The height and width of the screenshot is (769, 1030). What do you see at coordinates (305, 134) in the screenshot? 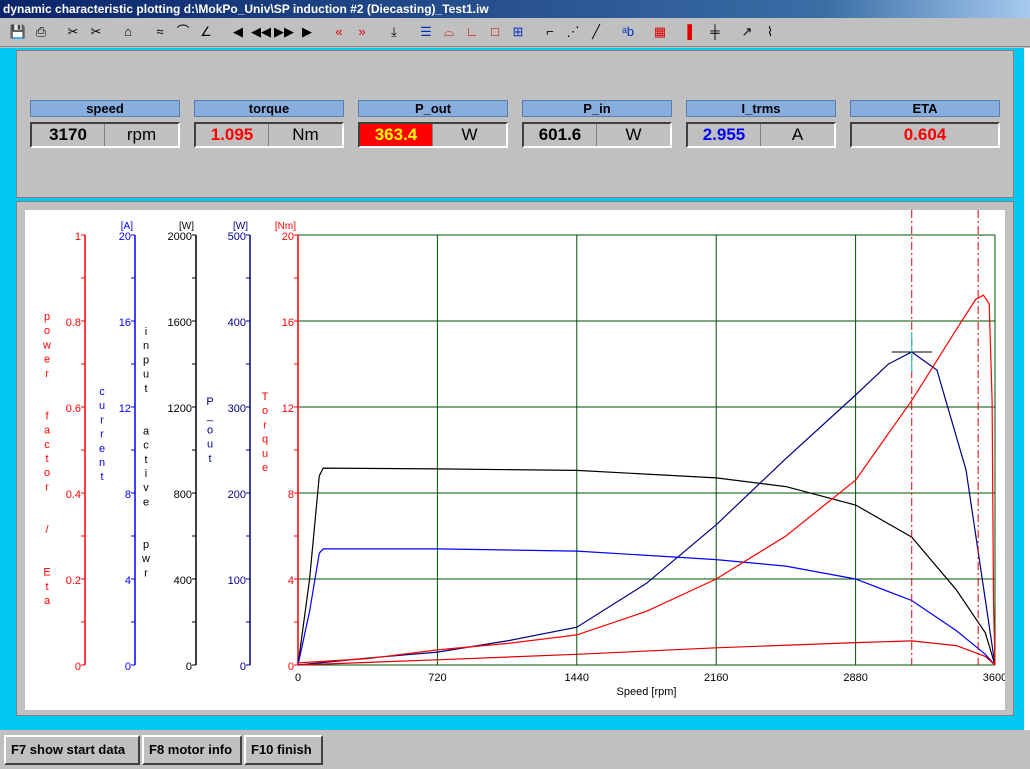
I see `meter-unit: Nm` at bounding box center [305, 134].